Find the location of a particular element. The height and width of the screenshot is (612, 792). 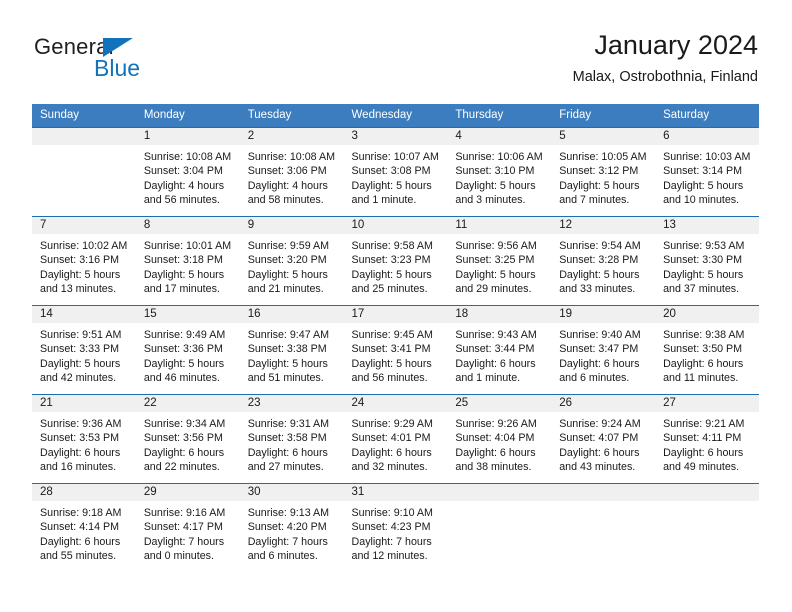

sunset-text: Sunset: 3:56 PM is located at coordinates (183, 438).